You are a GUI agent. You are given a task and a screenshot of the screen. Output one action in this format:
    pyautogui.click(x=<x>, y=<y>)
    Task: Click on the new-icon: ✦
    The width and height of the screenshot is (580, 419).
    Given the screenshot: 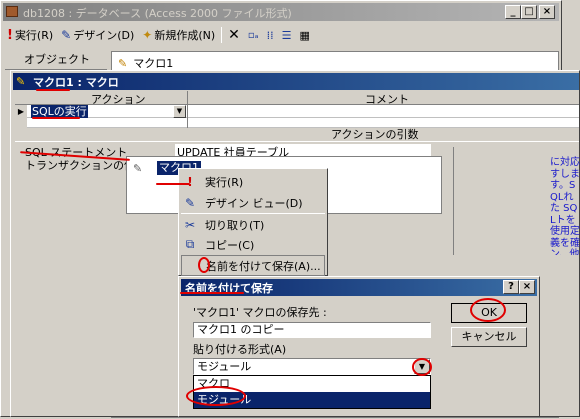 What is the action you would take?
    pyautogui.click(x=147, y=35)
    